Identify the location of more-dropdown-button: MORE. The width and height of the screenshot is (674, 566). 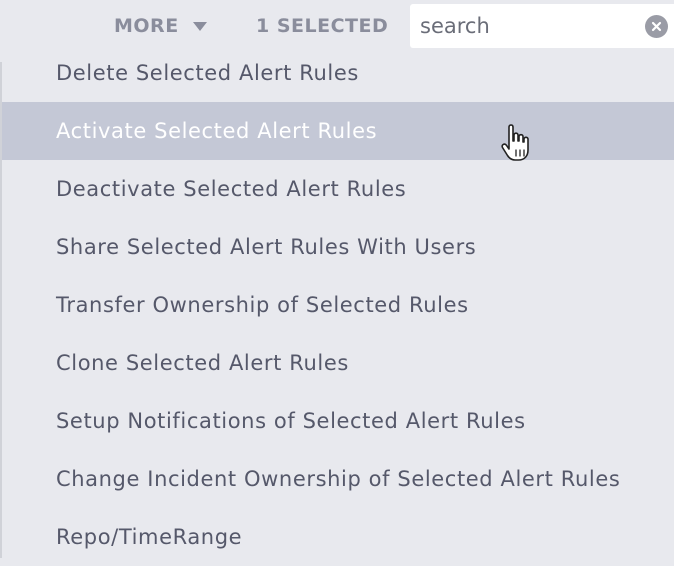
(160, 26).